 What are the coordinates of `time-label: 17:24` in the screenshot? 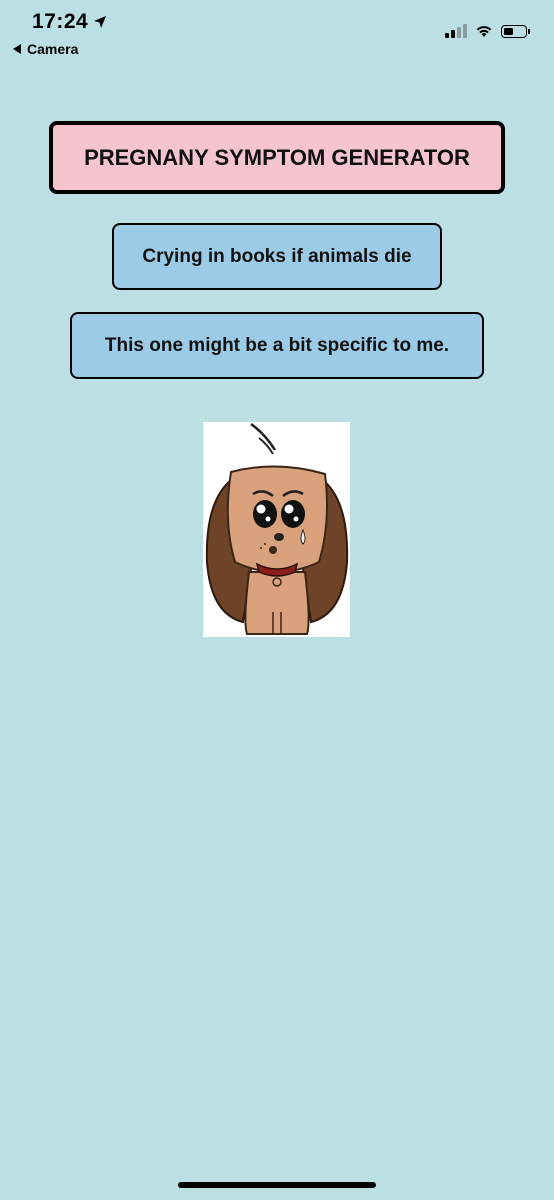 It's located at (60, 21).